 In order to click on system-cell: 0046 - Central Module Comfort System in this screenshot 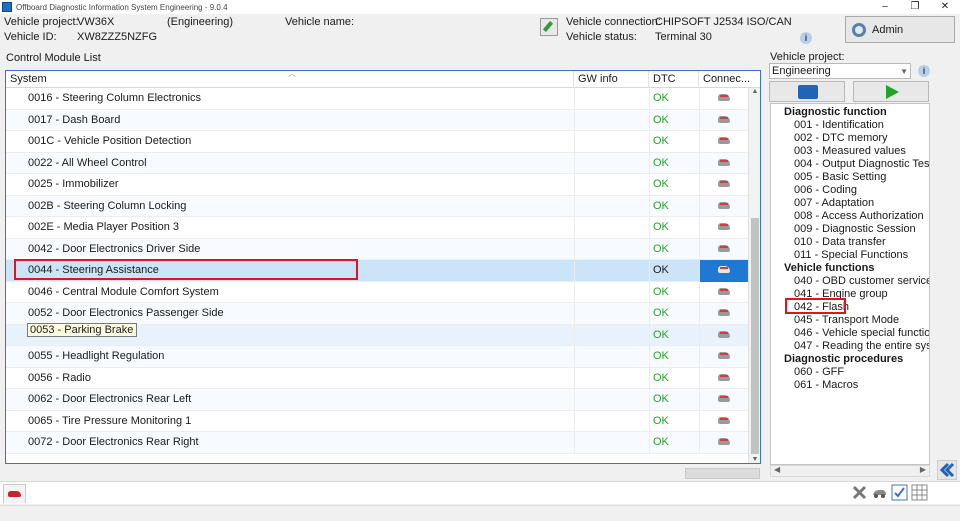, I will do `click(123, 291)`.